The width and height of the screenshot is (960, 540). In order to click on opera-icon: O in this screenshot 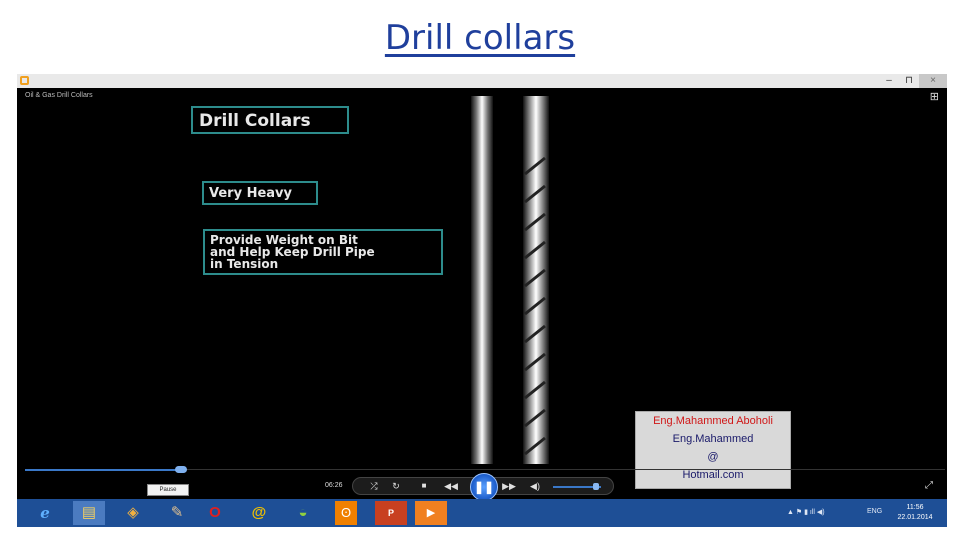, I will do `click(215, 513)`.